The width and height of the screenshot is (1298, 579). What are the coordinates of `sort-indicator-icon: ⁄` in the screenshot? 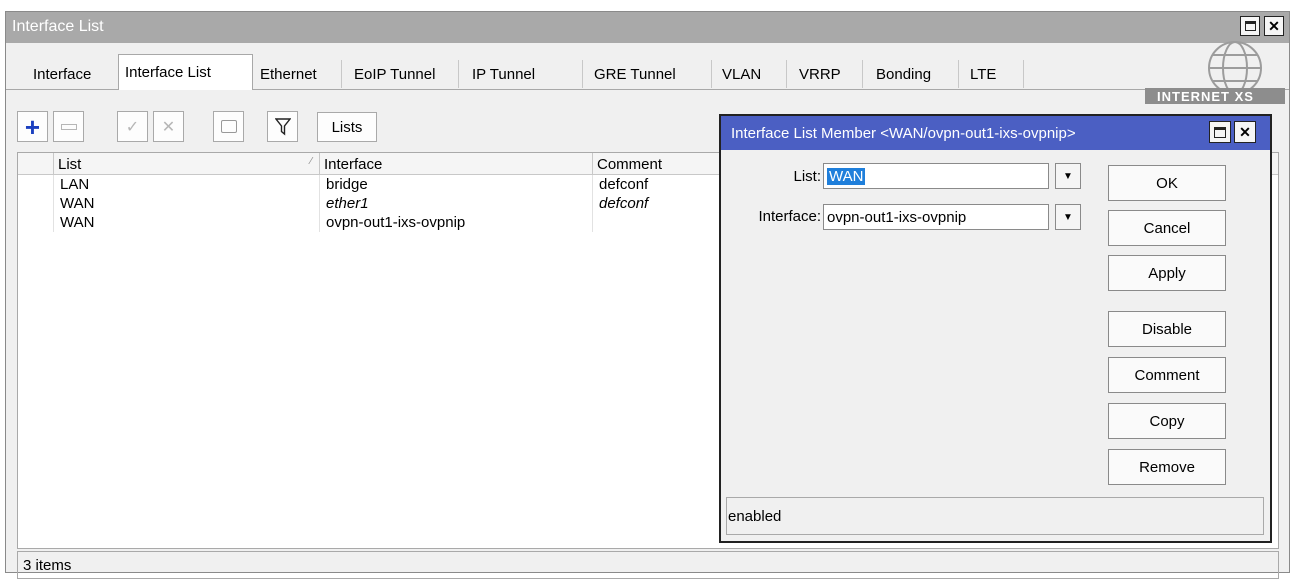 It's located at (311, 161).